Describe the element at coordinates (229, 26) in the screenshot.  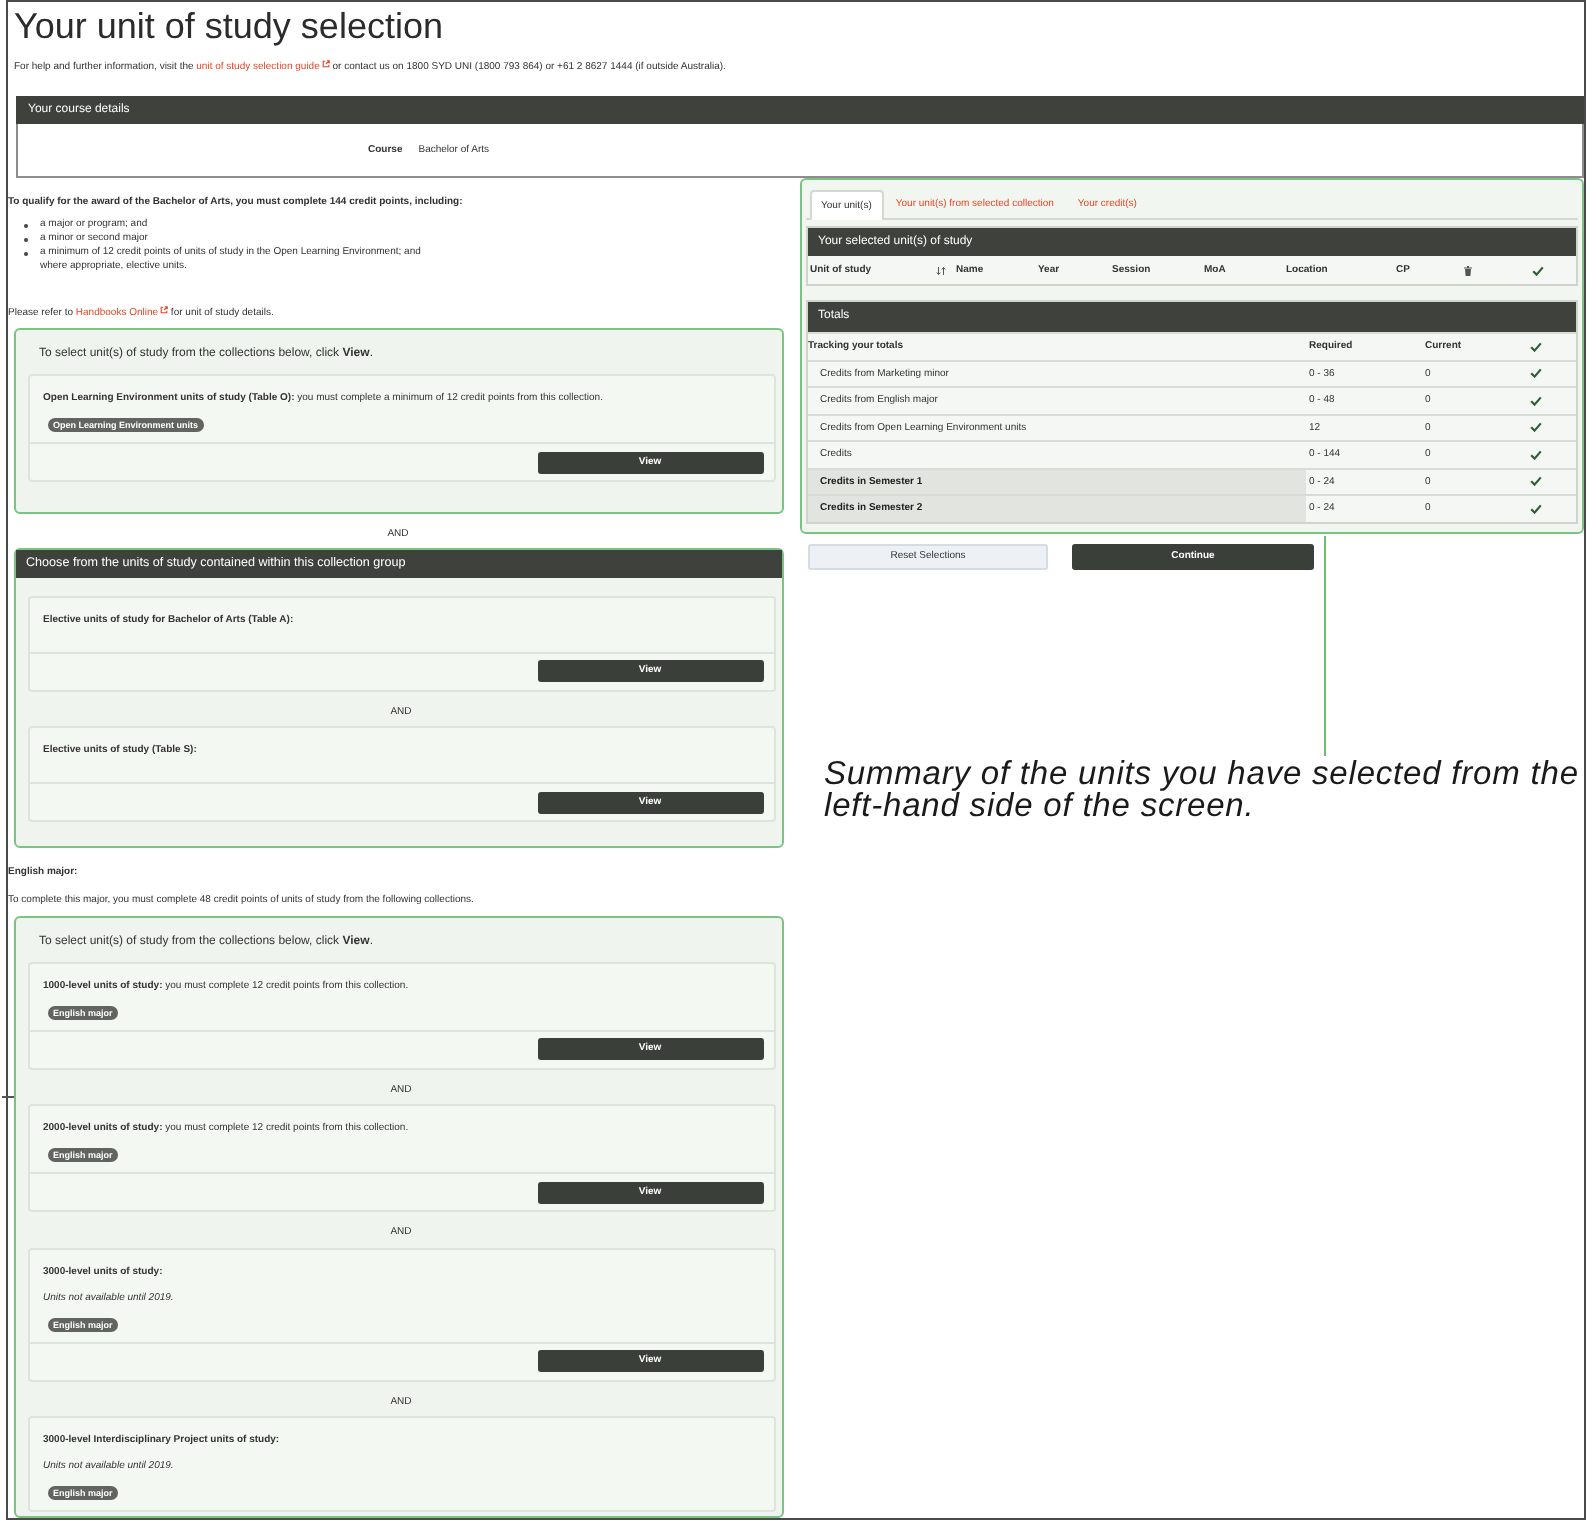
I see `page-title: Your unit of study selection` at that location.